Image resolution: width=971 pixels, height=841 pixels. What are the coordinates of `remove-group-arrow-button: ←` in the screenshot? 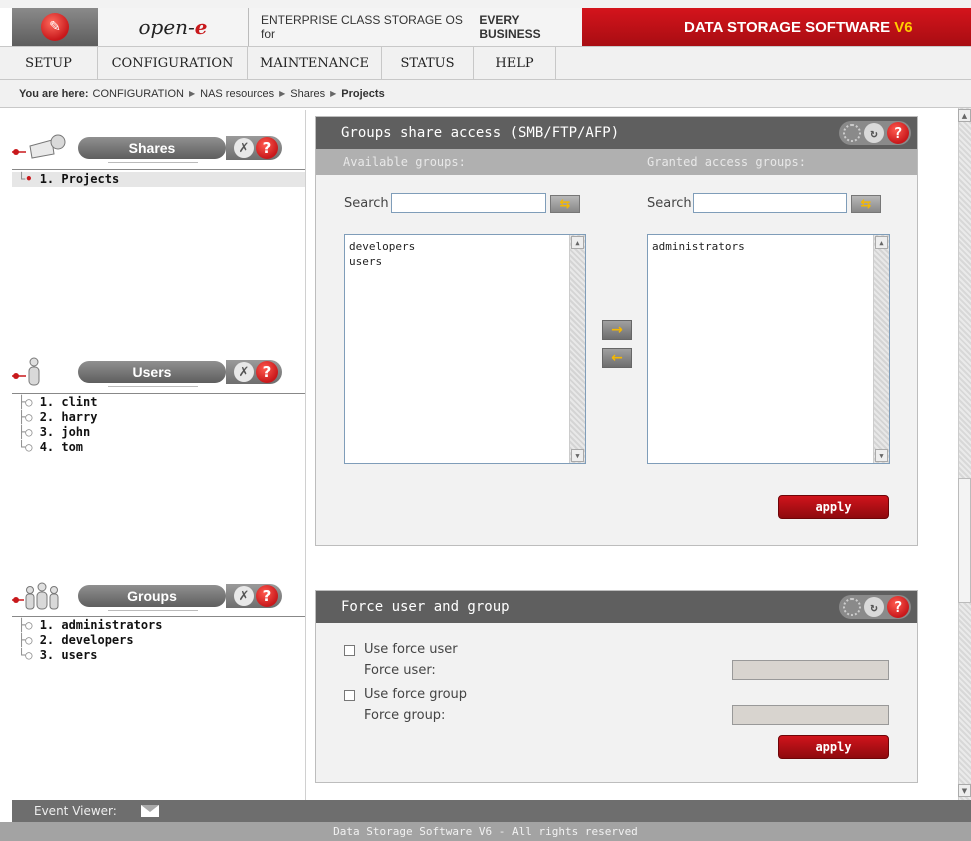 It's located at (617, 358).